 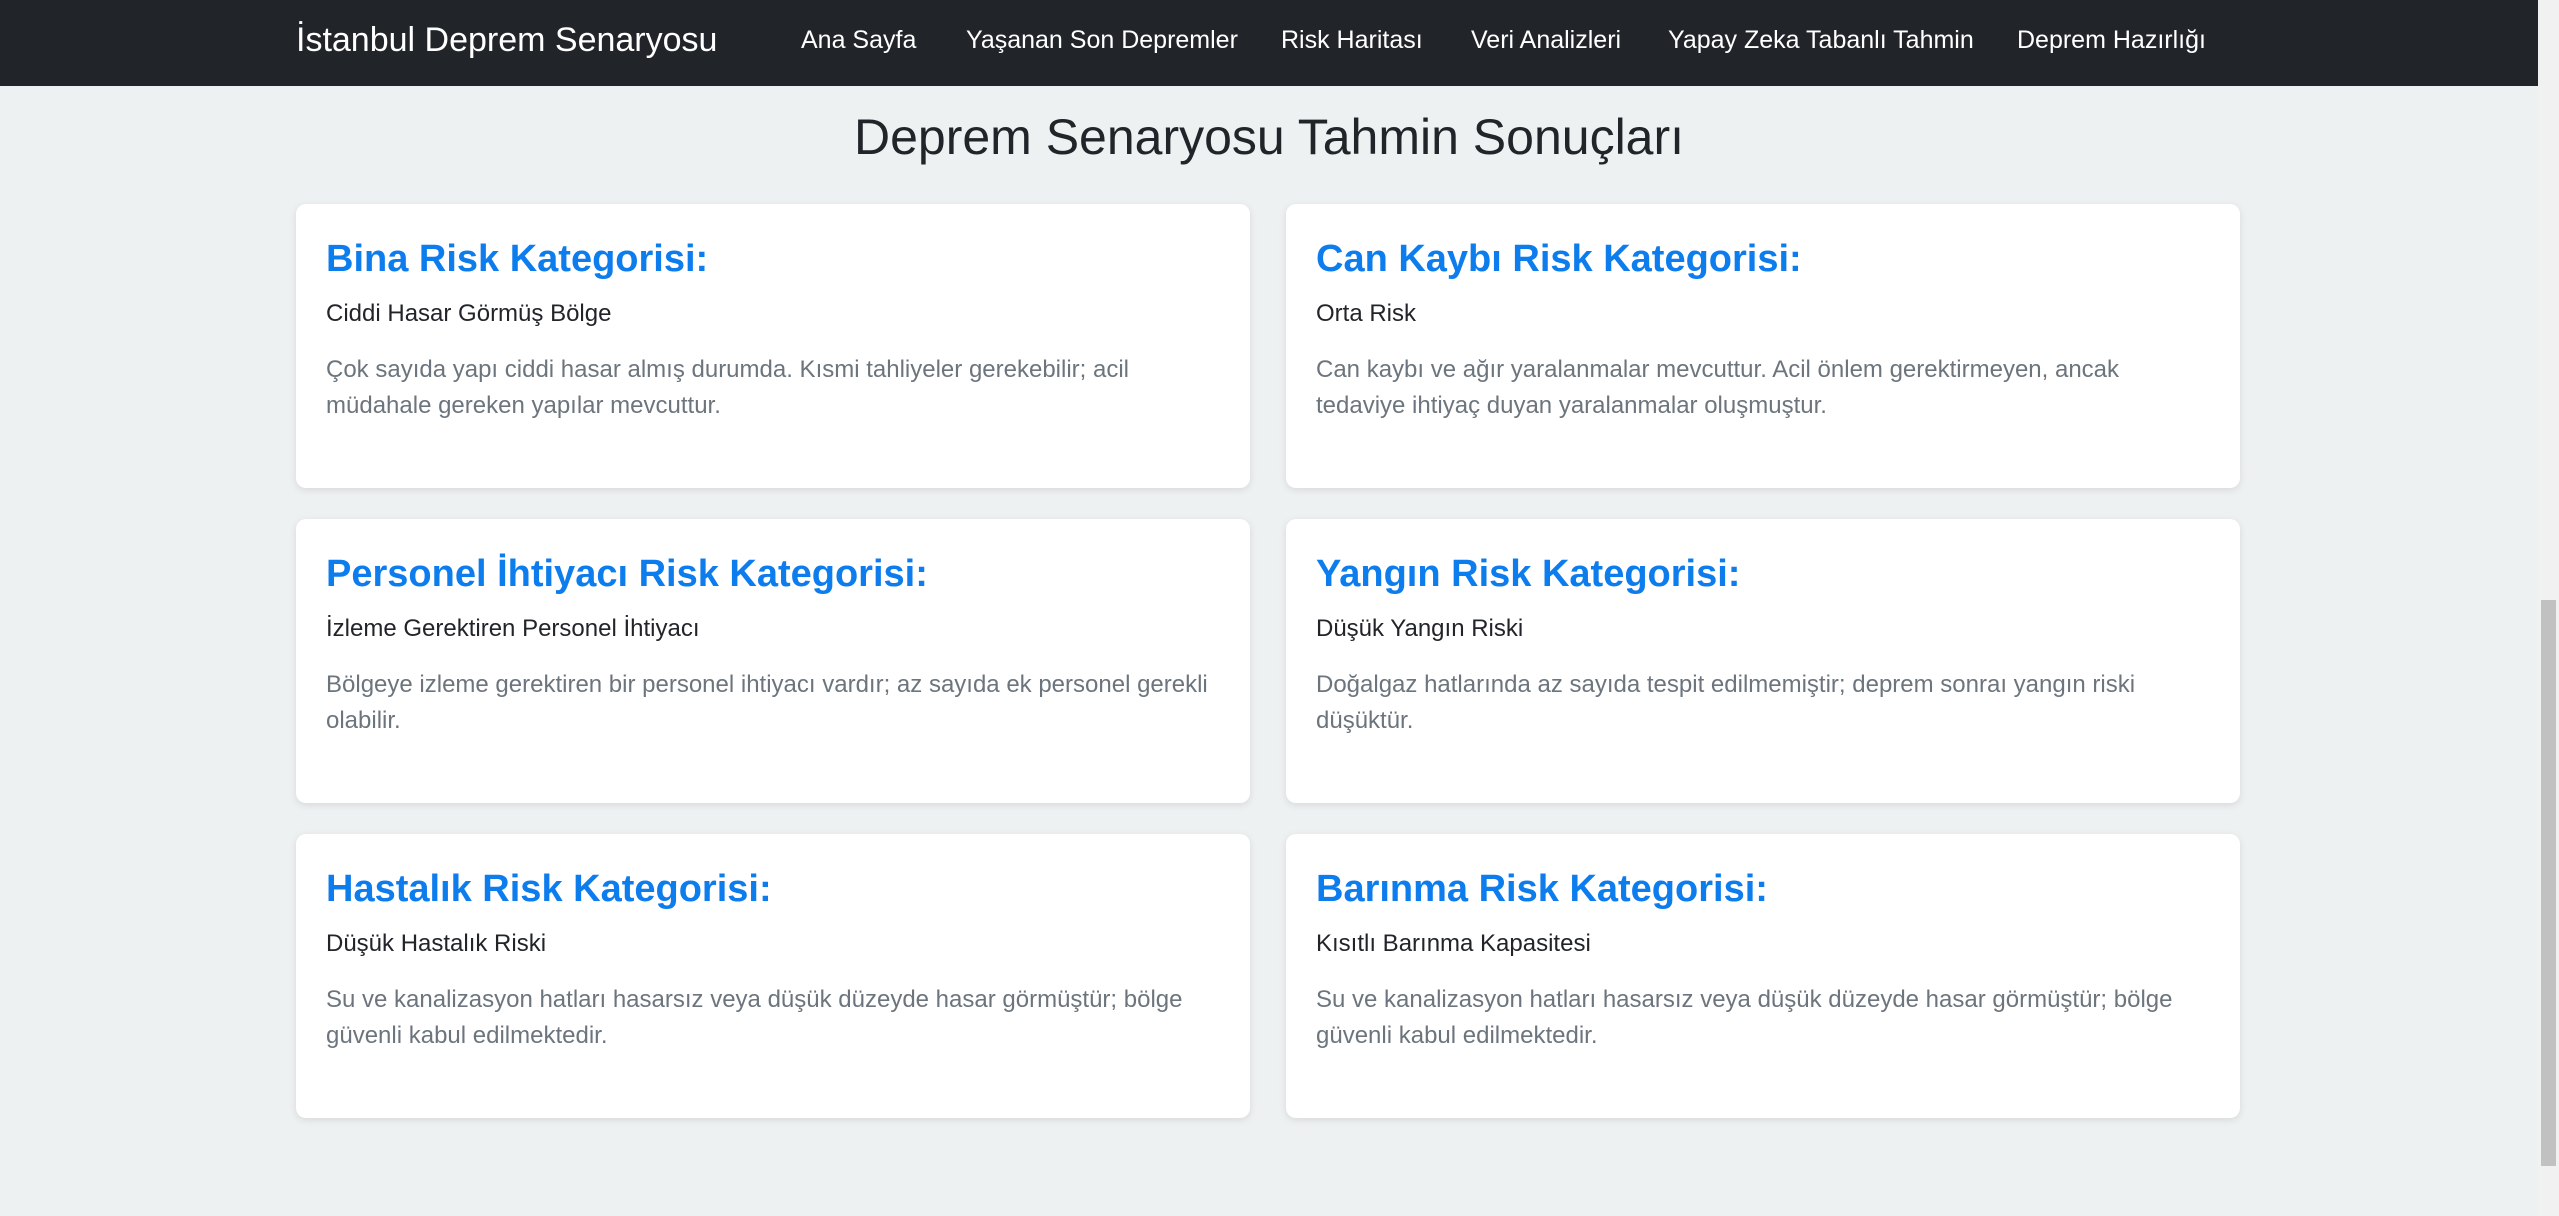 What do you see at coordinates (627, 574) in the screenshot?
I see `card-title: Personel İhtiyacı Risk Kategorisi:` at bounding box center [627, 574].